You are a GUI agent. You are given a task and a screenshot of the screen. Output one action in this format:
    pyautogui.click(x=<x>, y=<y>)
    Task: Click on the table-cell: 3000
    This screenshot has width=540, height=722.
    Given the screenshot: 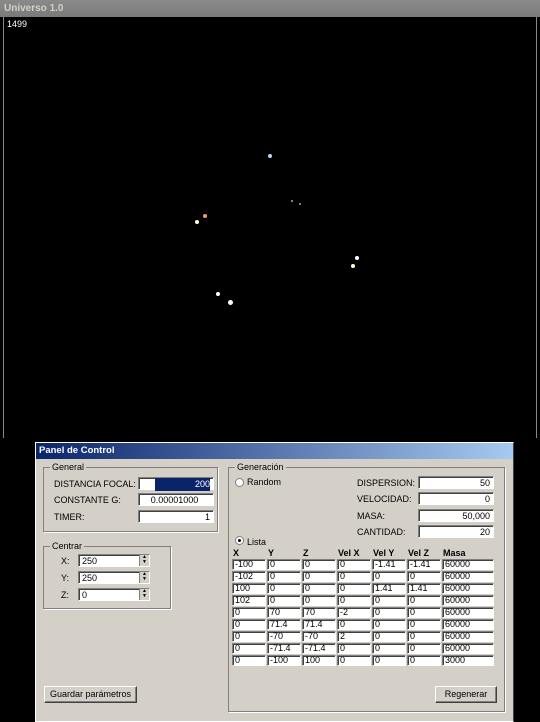 What is the action you would take?
    pyautogui.click(x=468, y=660)
    